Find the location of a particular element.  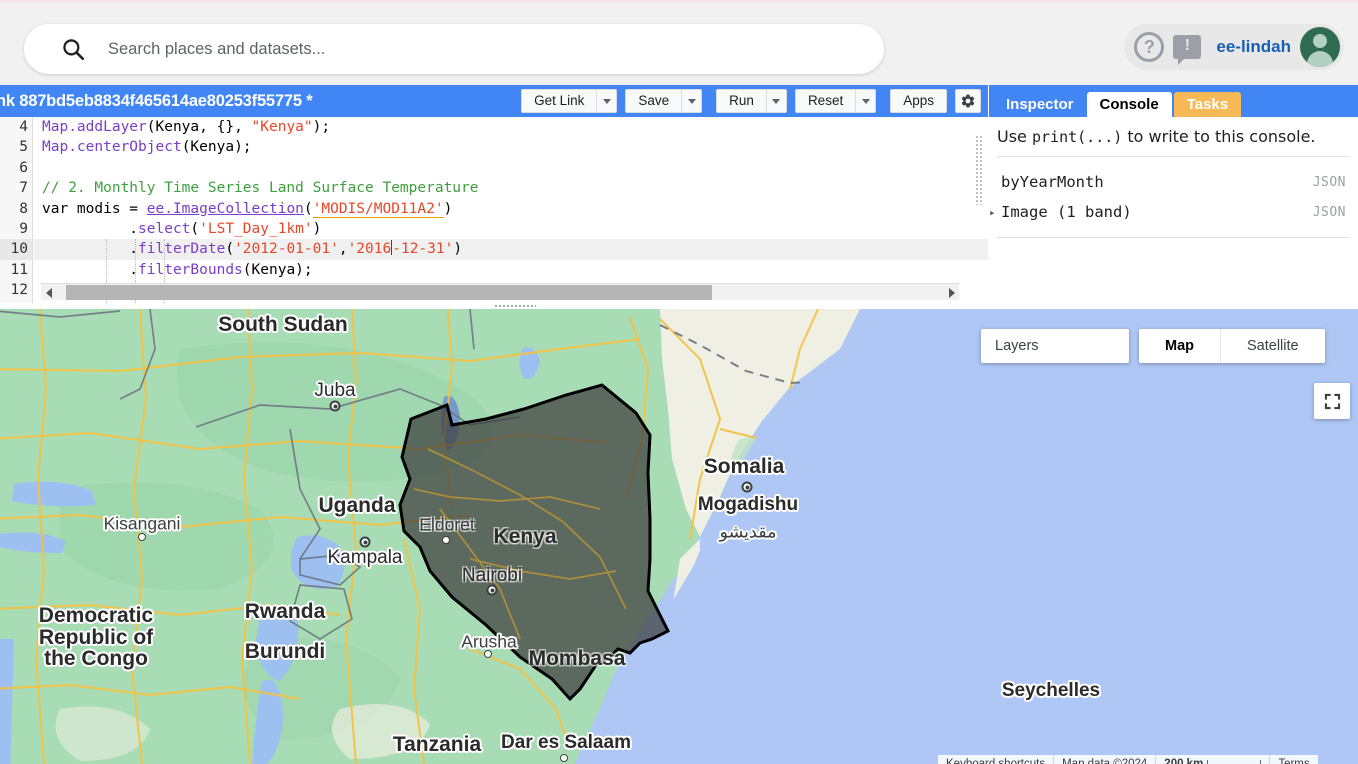

line-number: 5 is located at coordinates (23, 147).